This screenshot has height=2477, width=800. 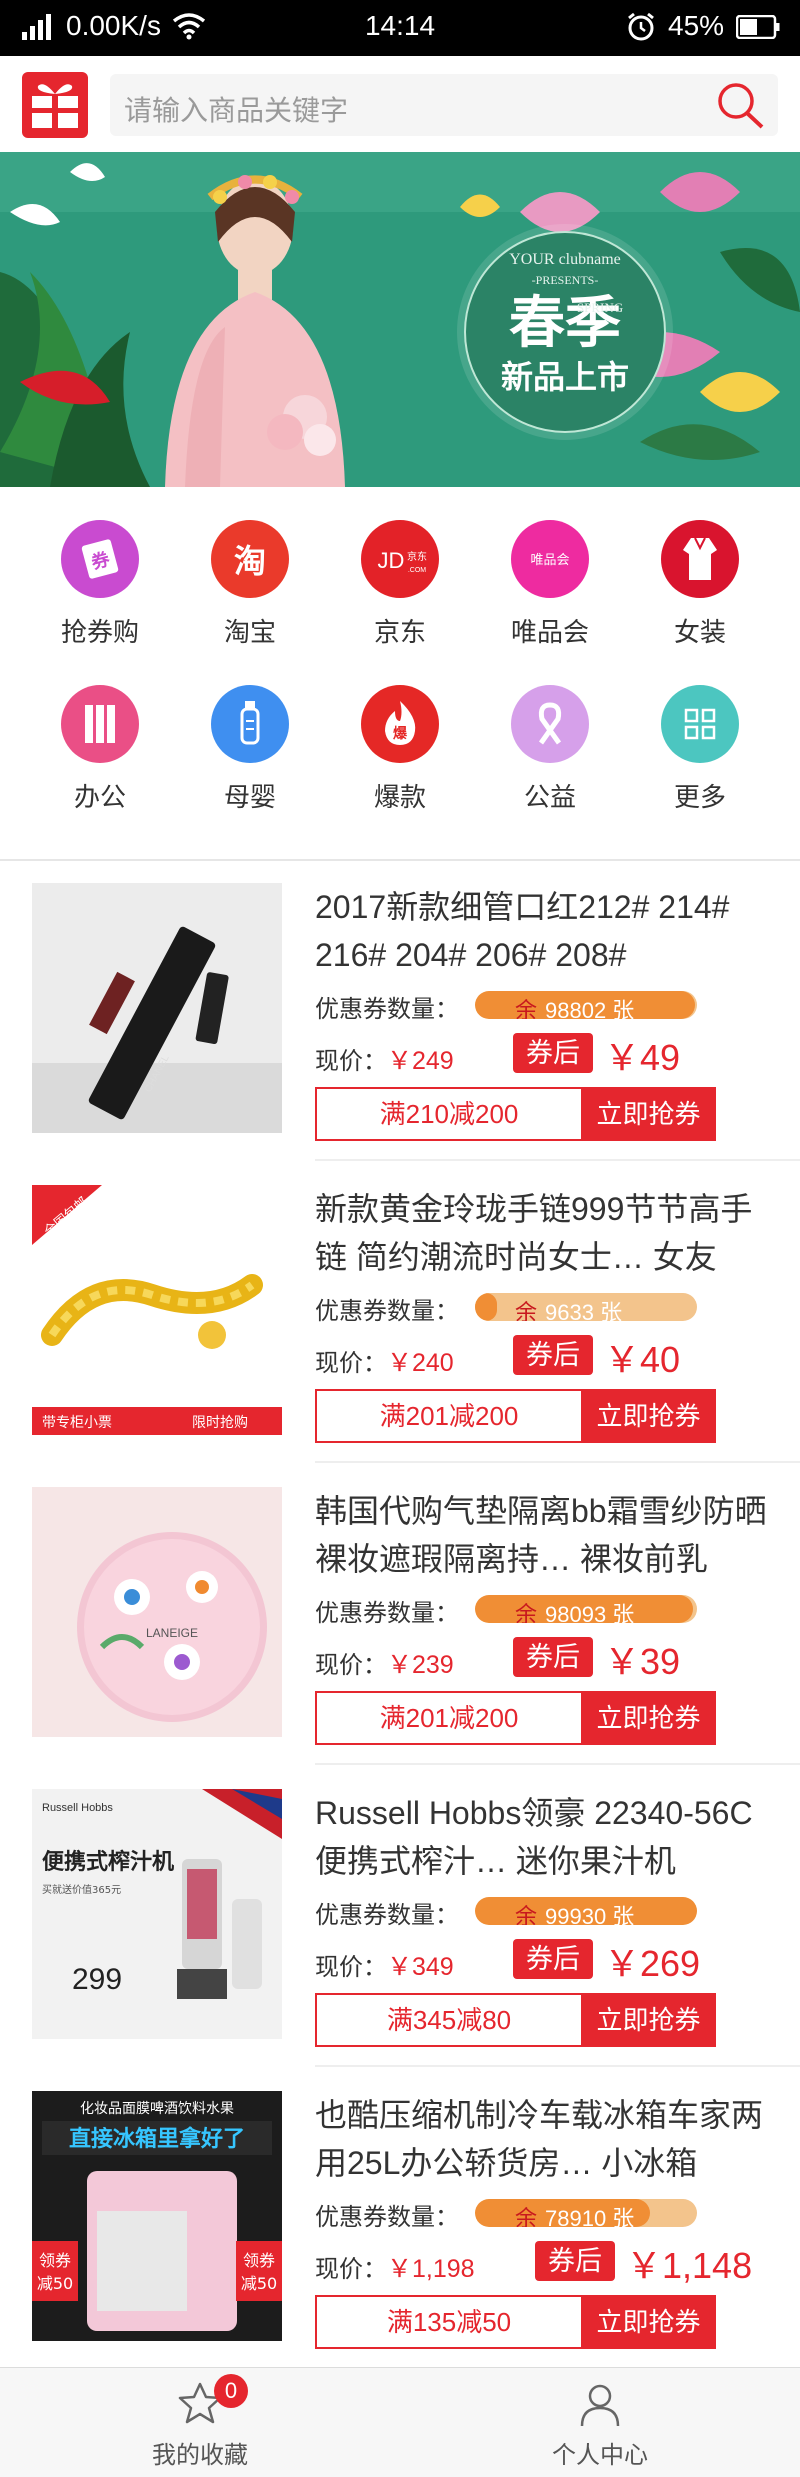 I want to click on category-women-clothing: 女装, so click(x=700, y=584).